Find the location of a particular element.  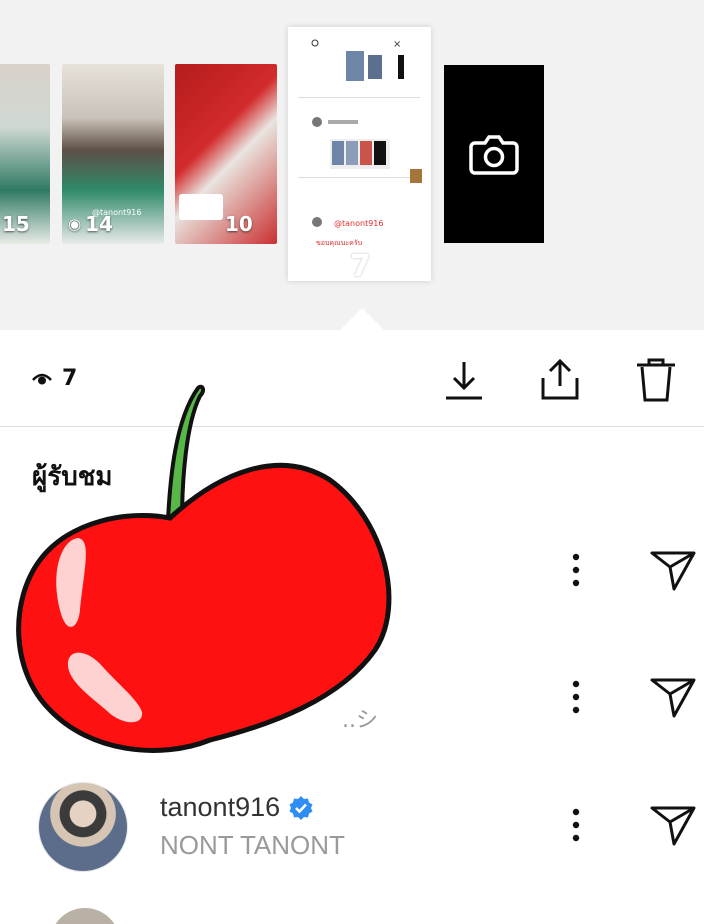

selected-story-preview: × @tanont916 ขอบคุณนะครับ 7 is located at coordinates (359, 154).